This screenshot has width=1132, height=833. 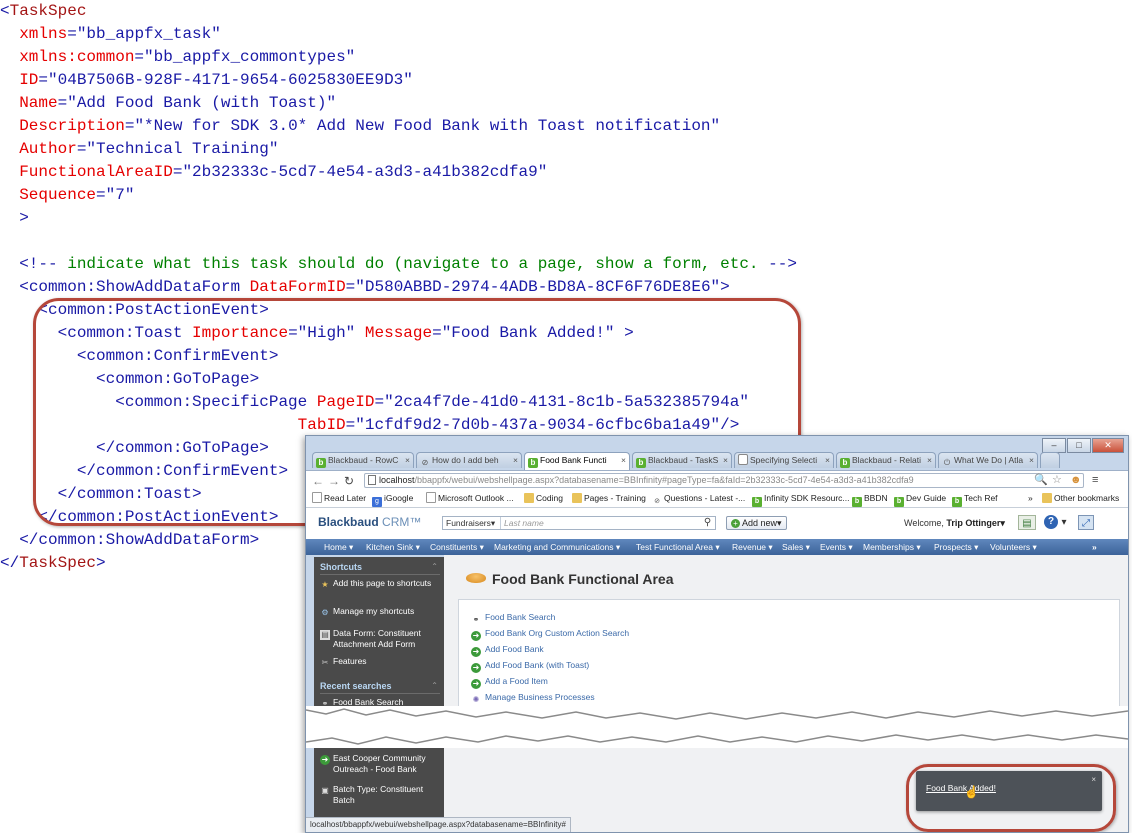 I want to click on add-new-button: + Add new▾, so click(x=756, y=523).